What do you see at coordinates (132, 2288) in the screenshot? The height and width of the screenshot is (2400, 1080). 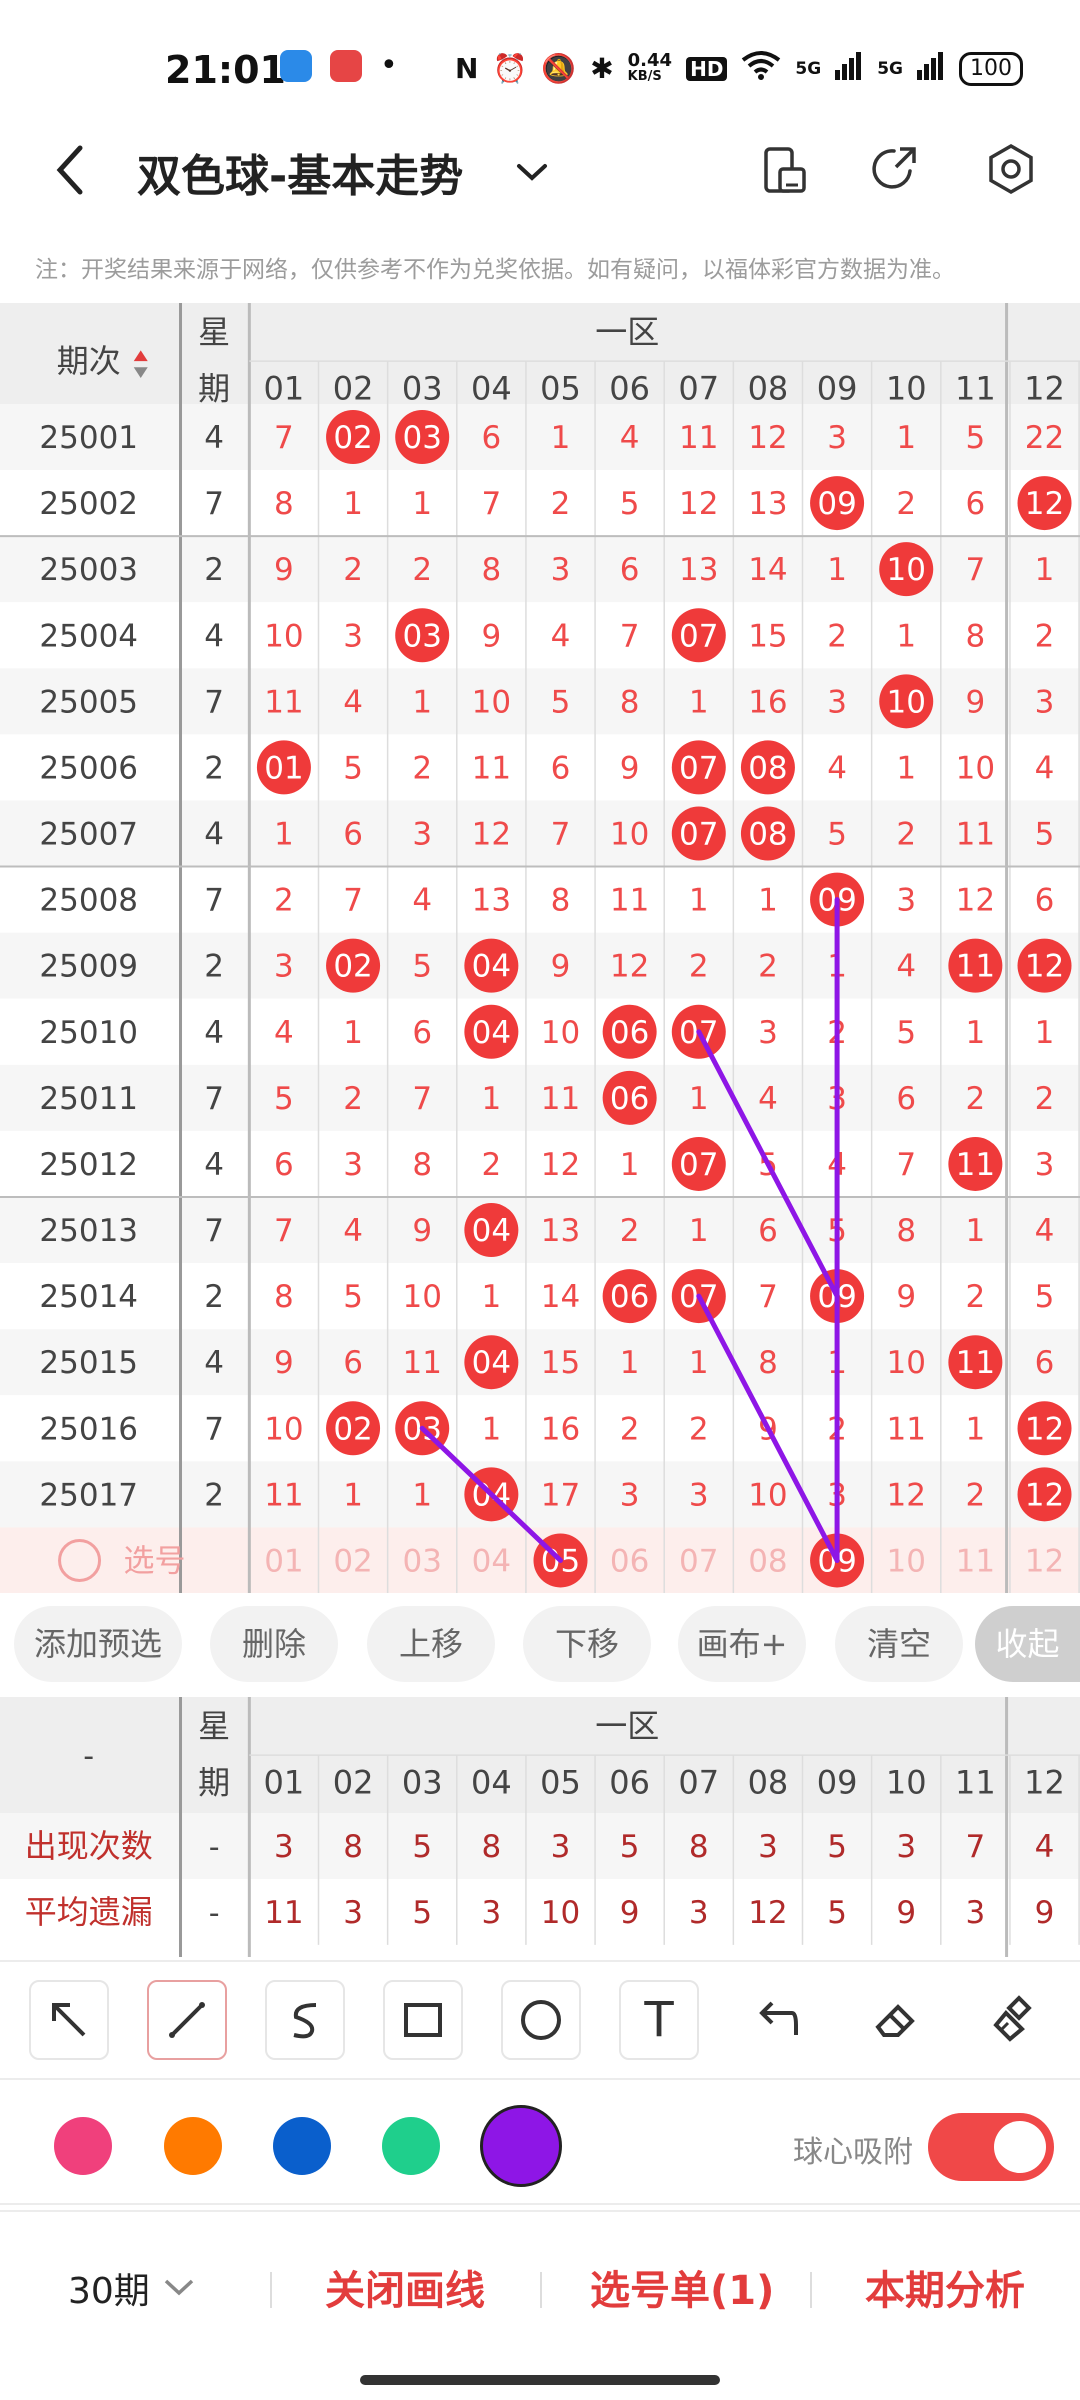 I see `period-count-selector: 30期` at bounding box center [132, 2288].